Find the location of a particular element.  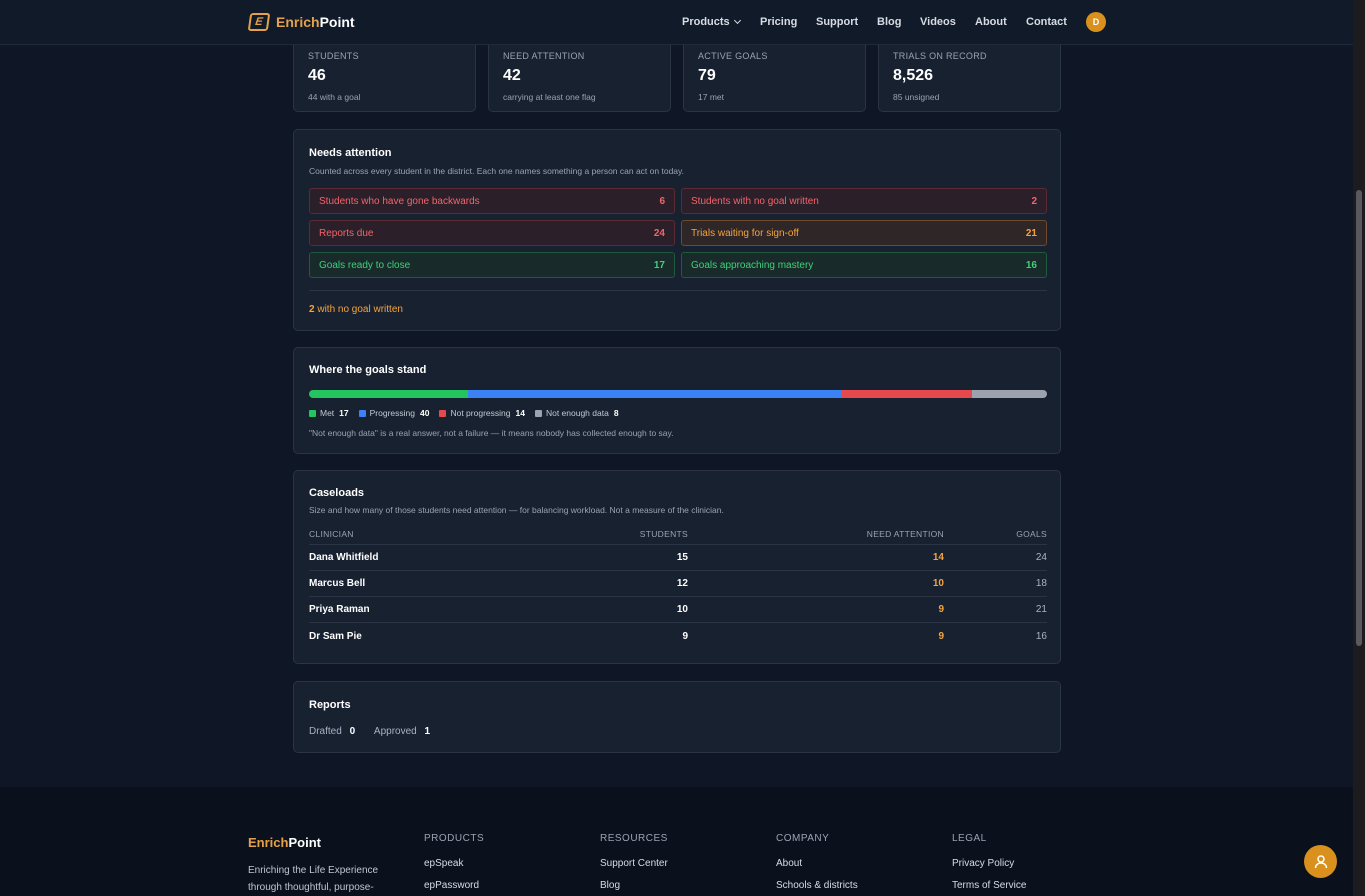

footer-col-resources: RESOURCES Support Center Blog is located at coordinates (634, 864).